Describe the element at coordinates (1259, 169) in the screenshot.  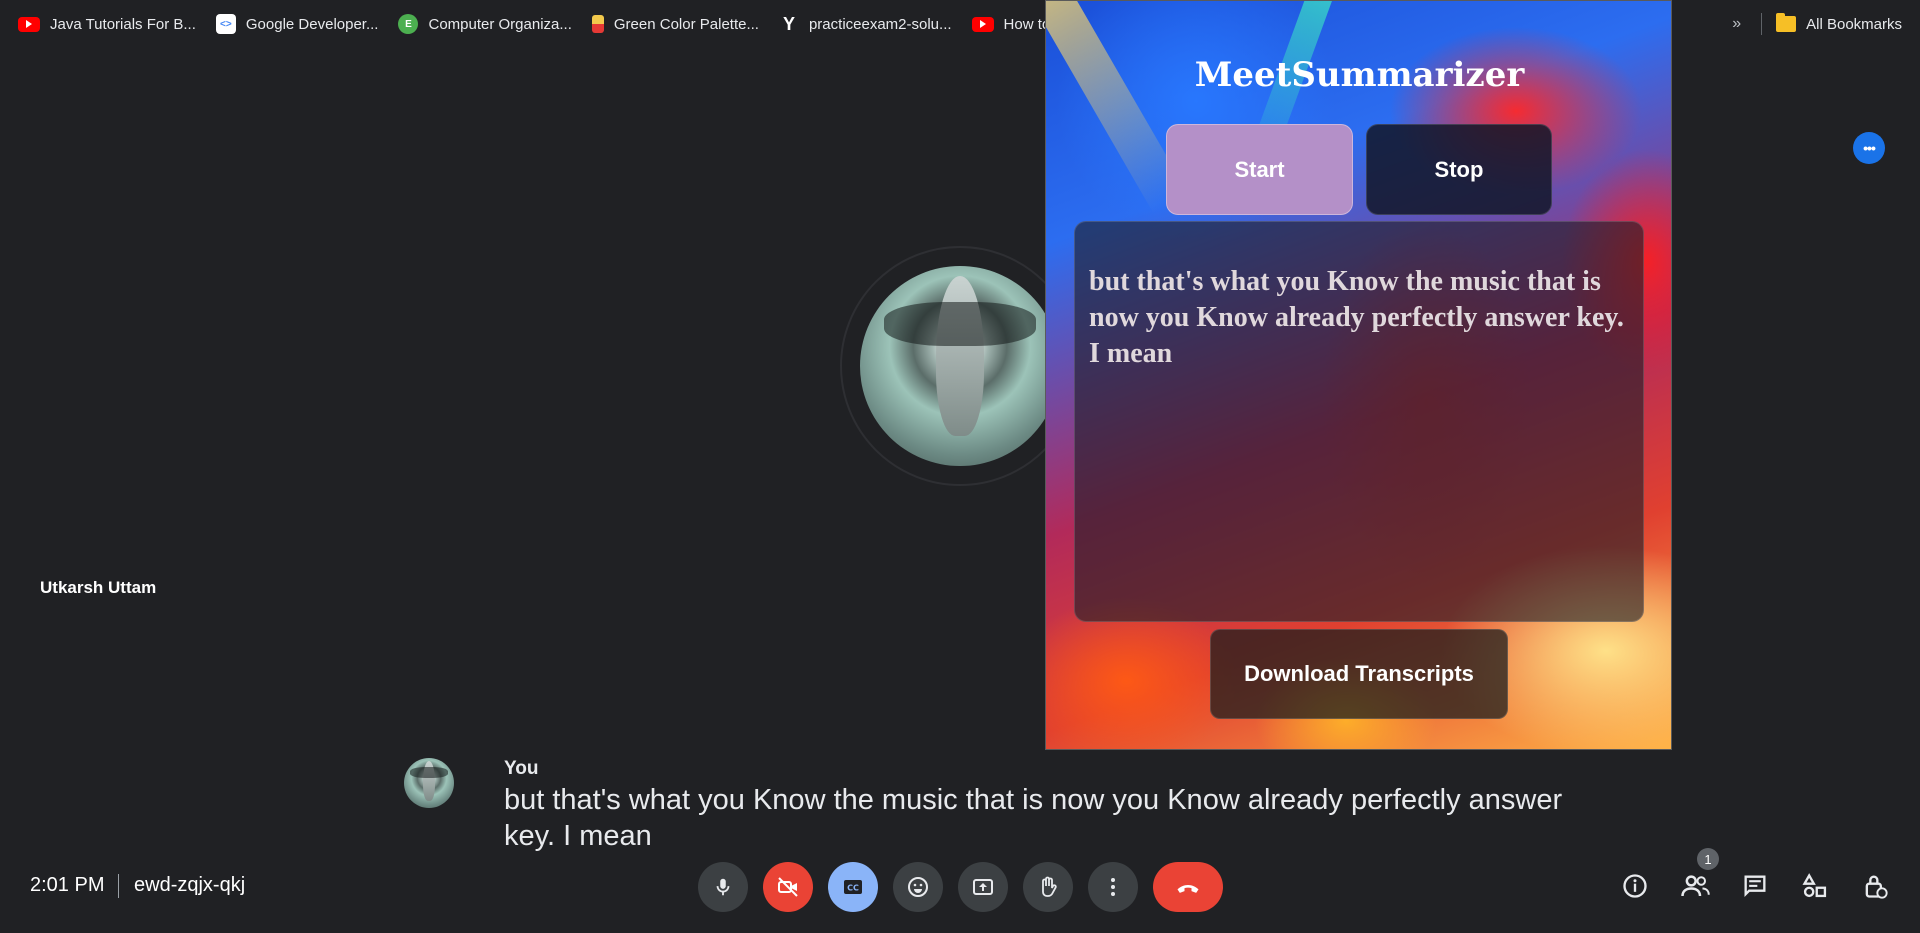
I see `start-button: Start` at that location.